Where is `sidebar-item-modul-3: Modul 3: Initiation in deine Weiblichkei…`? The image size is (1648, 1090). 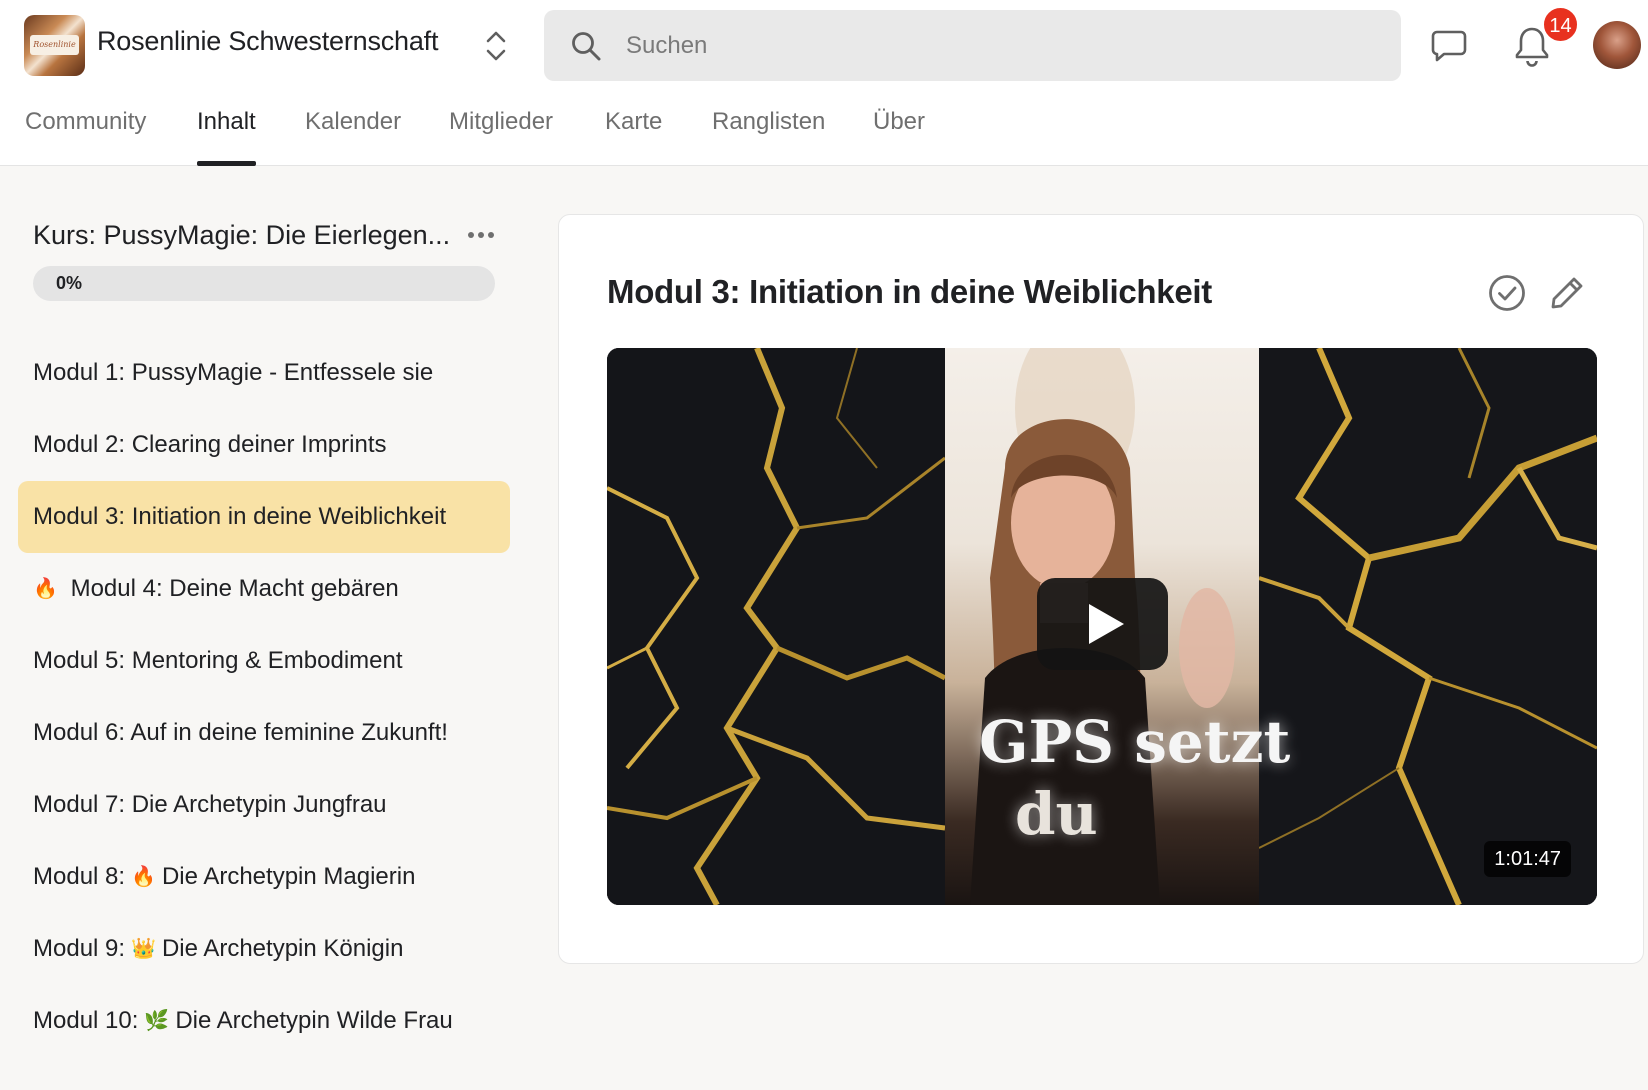 sidebar-item-modul-3: Modul 3: Initiation in deine Weiblichkei… is located at coordinates (264, 517).